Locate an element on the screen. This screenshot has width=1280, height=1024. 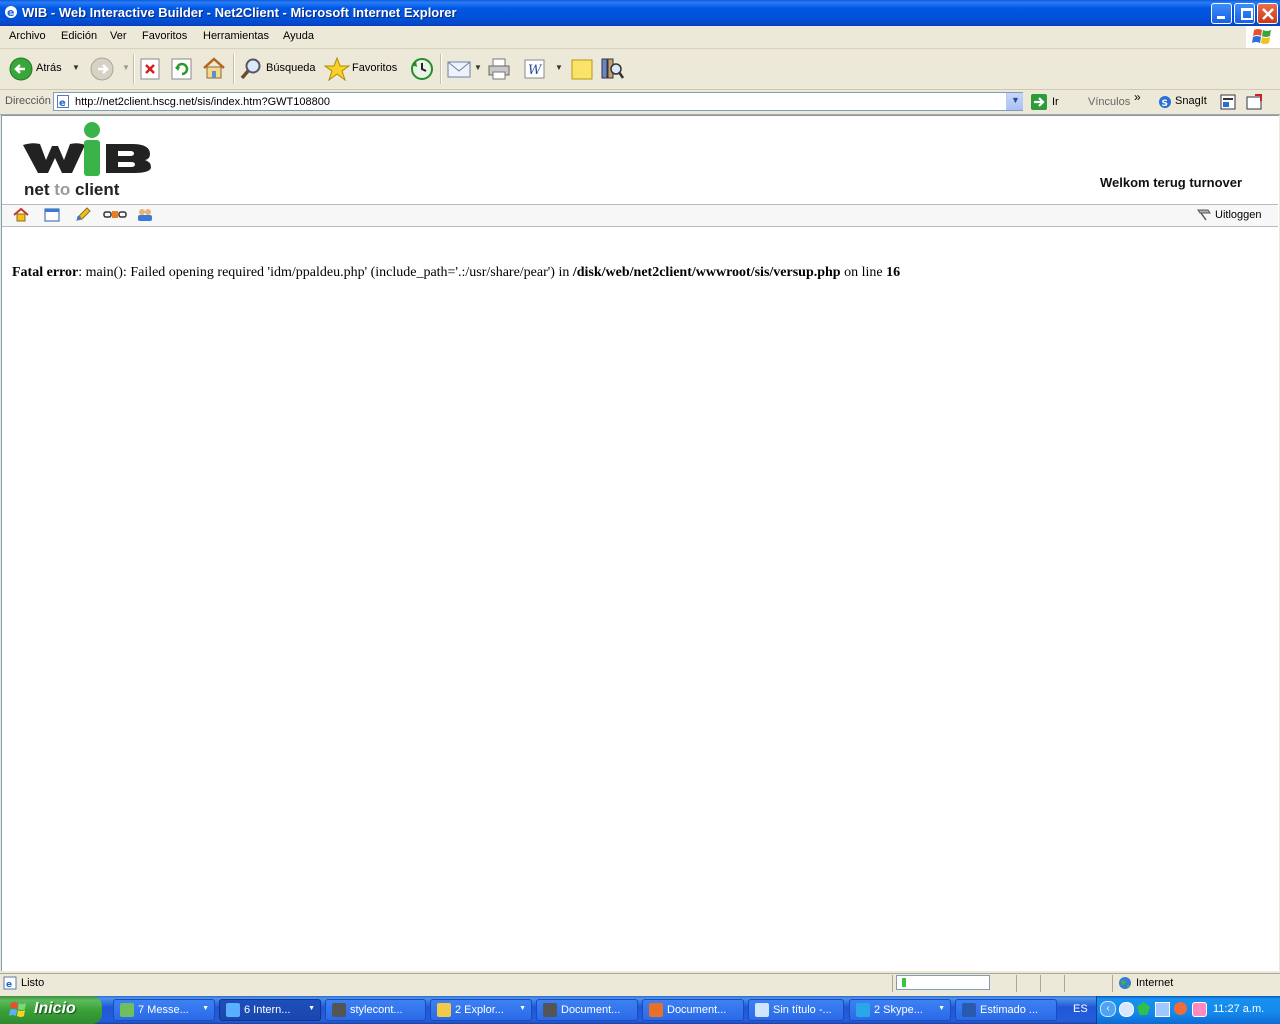
home-icon is located at coordinates (21, 214).